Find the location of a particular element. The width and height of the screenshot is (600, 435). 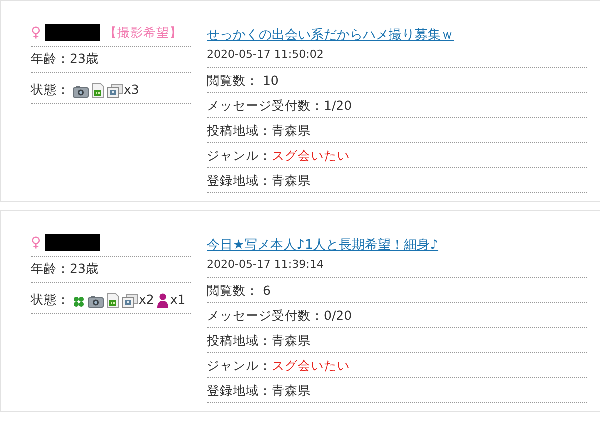

clover-icon is located at coordinates (79, 302).